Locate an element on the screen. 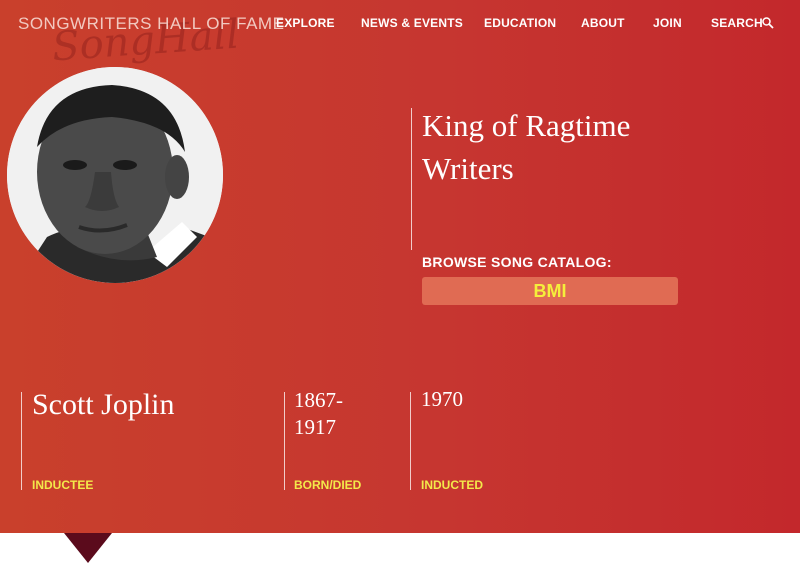  browse-catalog-label: BROWSE SONG CATALOG: is located at coordinates (517, 262).